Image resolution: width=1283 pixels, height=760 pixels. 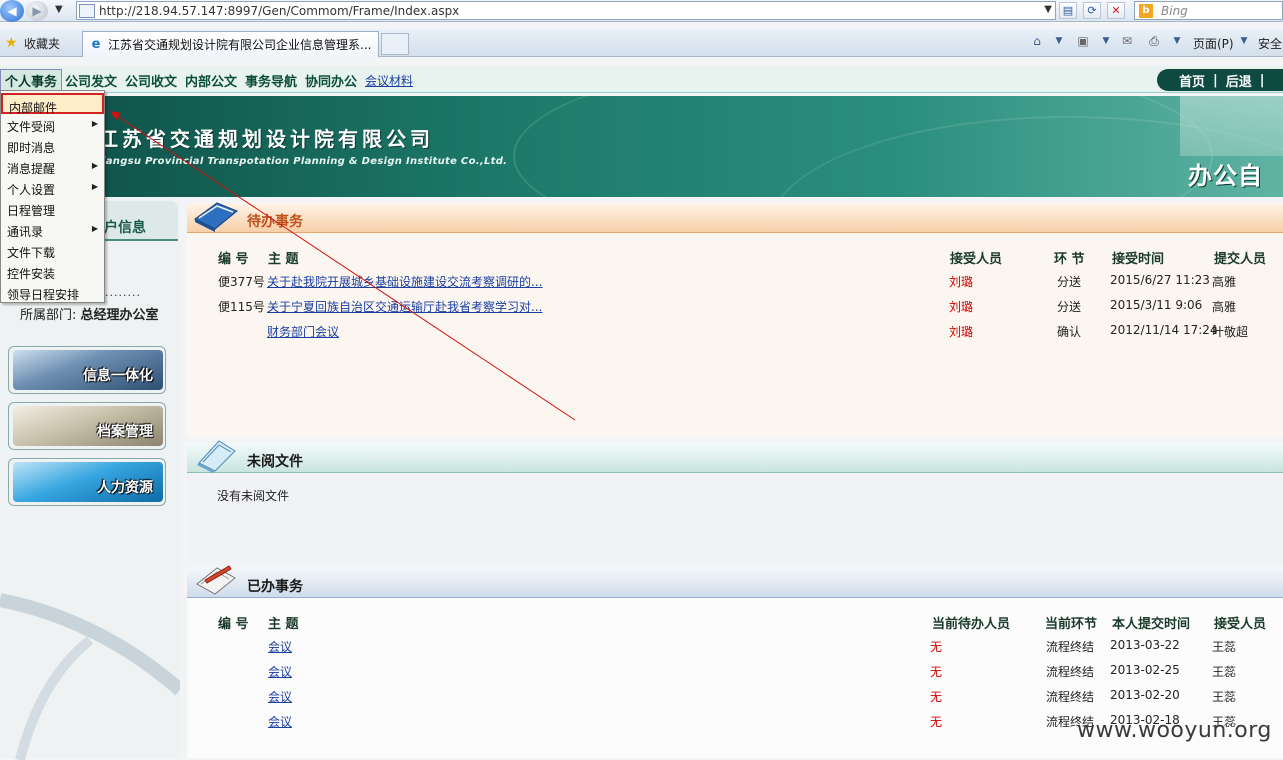 What do you see at coordinates (1037, 41) in the screenshot?
I see `home-icon: ⌂` at bounding box center [1037, 41].